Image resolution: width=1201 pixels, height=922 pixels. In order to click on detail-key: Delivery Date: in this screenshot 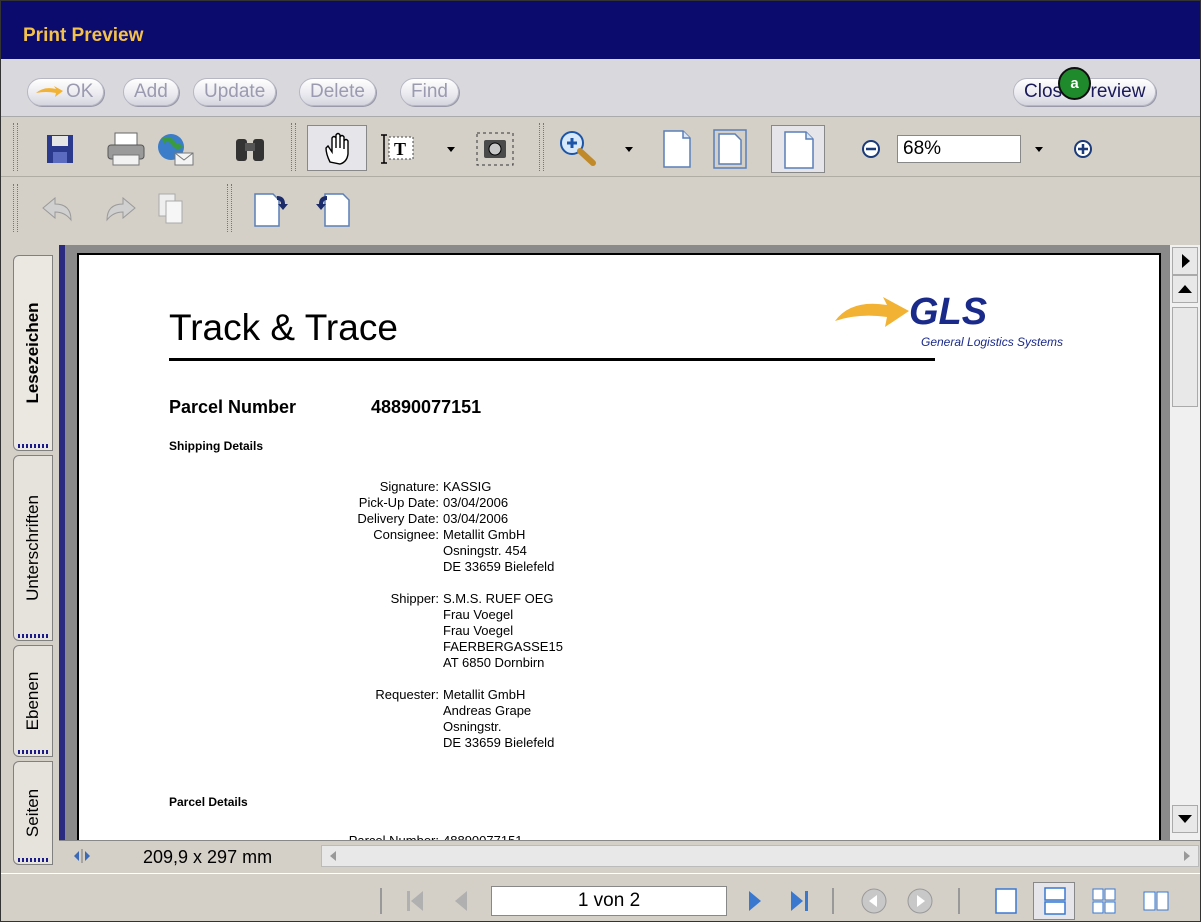, I will do `click(398, 518)`.